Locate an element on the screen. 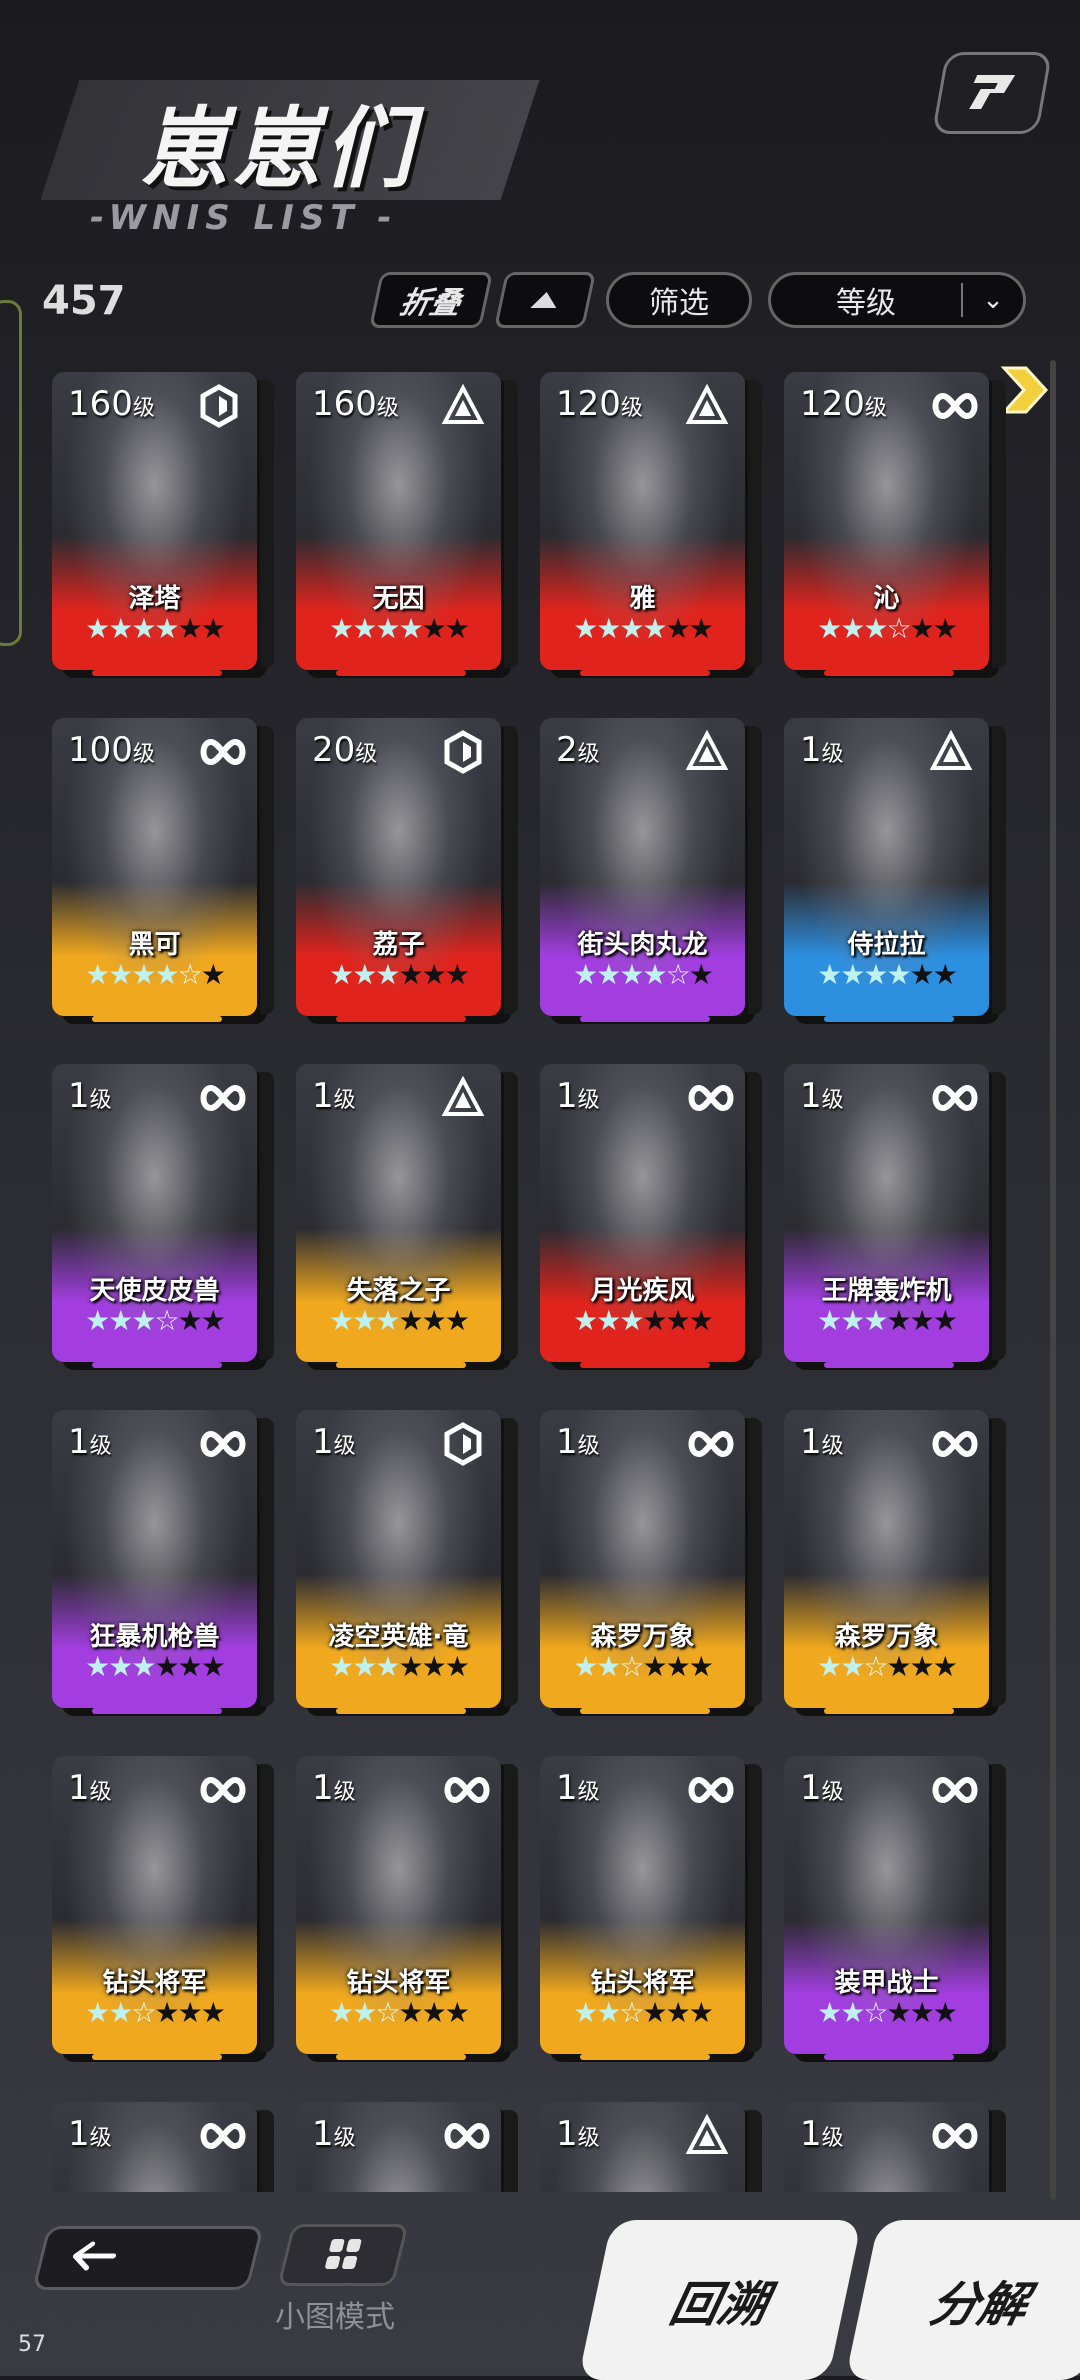 This screenshot has width=1080, height=2380. fold-button: 折叠 is located at coordinates (431, 300).